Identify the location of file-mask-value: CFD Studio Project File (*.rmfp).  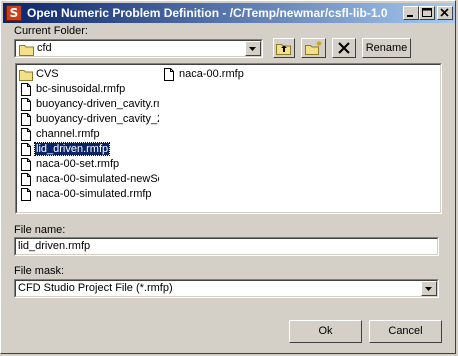
(95, 288).